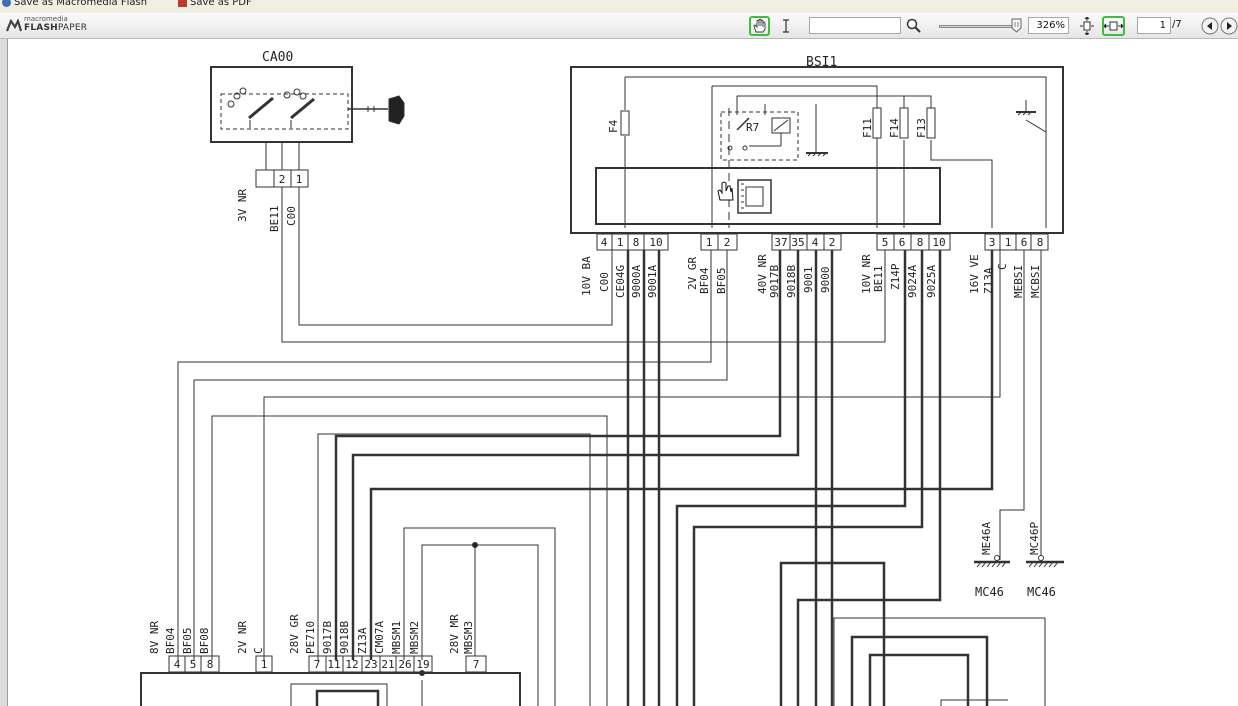 The width and height of the screenshot is (1238, 706). What do you see at coordinates (867, 128) in the screenshot?
I see `fuse-label: F11` at bounding box center [867, 128].